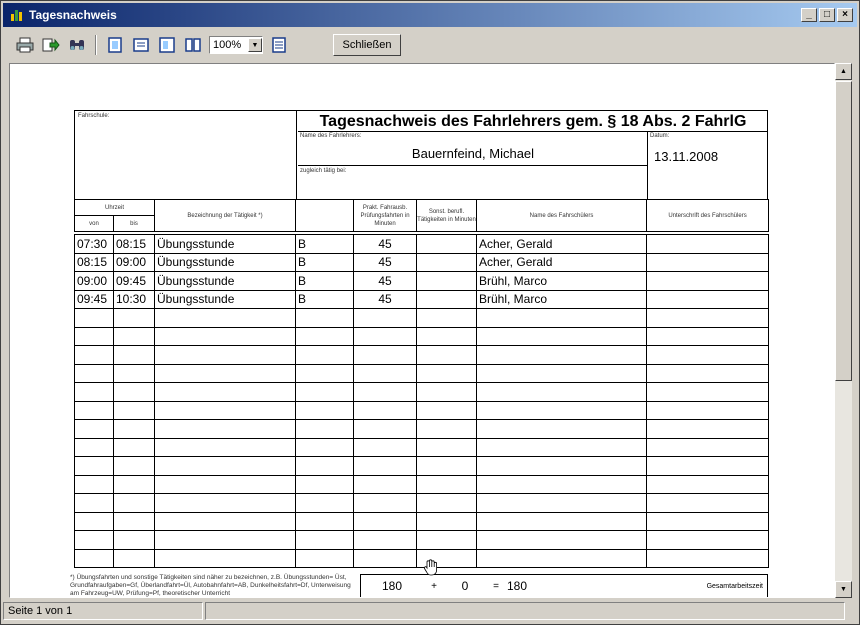  I want to click on col-uhrzeit: Uhrzeit, so click(114, 207).